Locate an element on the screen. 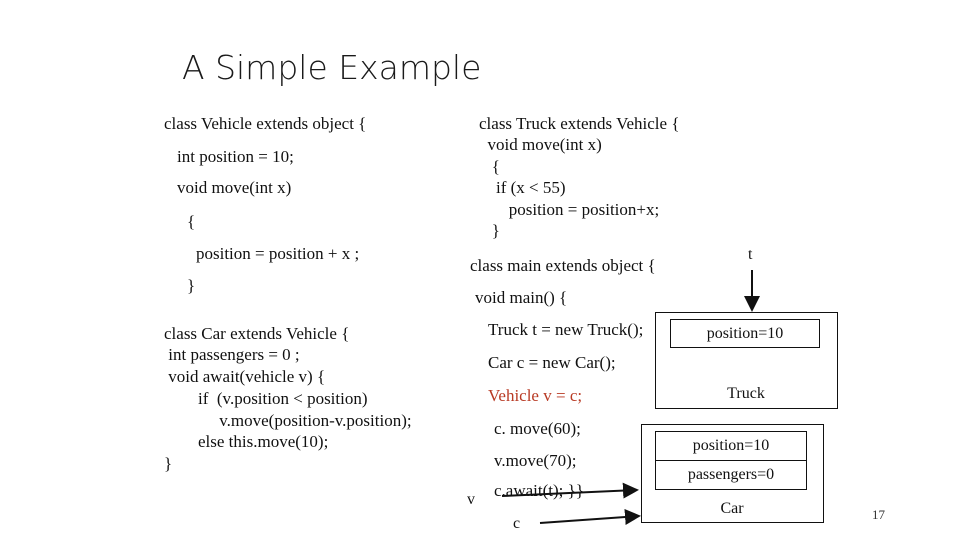  code-line: position = position + x ; is located at coordinates (278, 253).